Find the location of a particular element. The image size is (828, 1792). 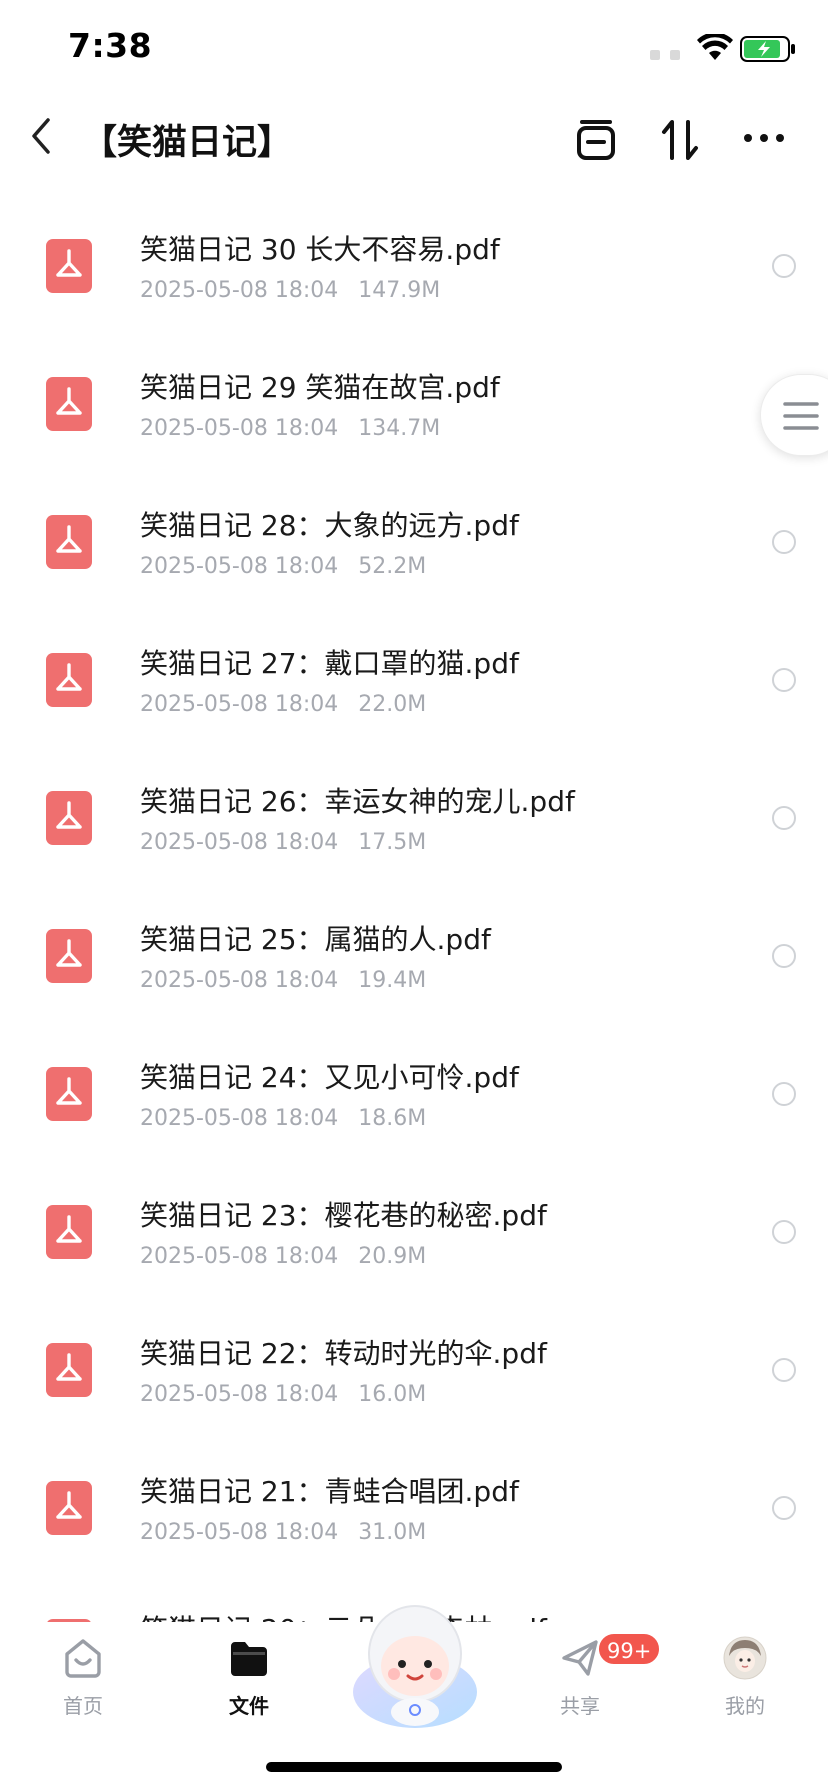

file-meta: 2025-05-08 18:04 17.5M is located at coordinates (283, 842).